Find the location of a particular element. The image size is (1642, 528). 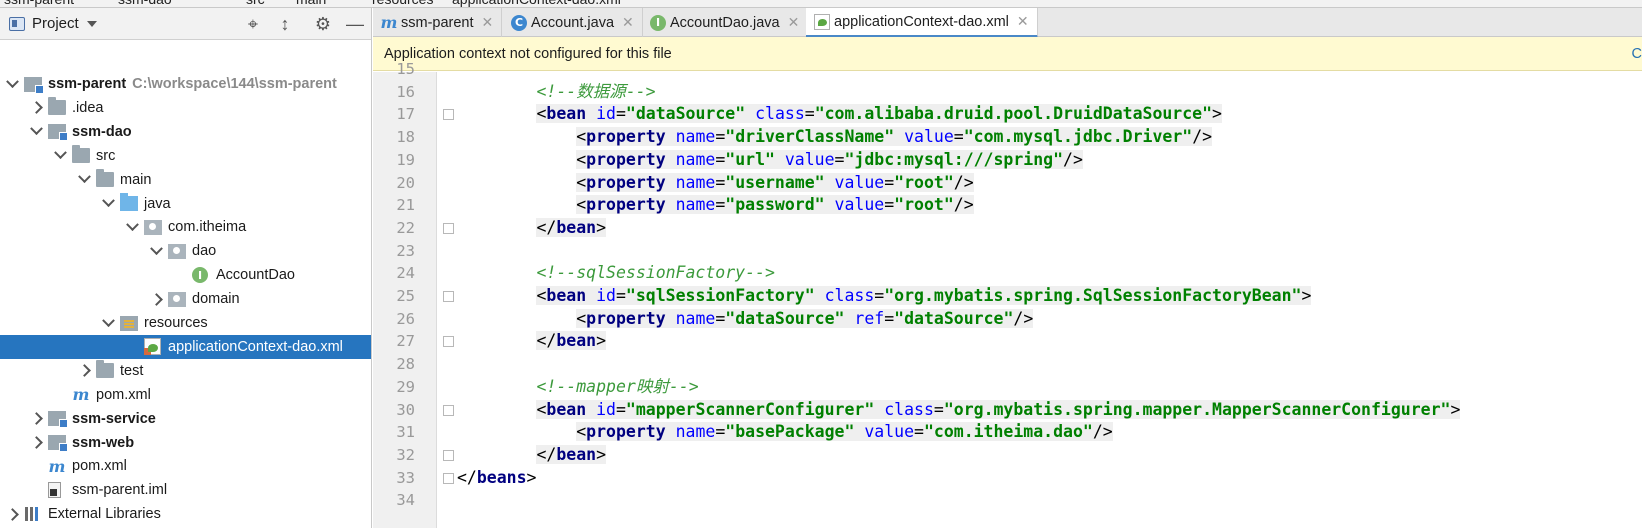

gear-icon: ⚙ is located at coordinates (323, 24).